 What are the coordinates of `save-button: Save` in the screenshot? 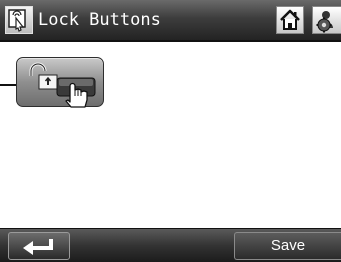 It's located at (287, 246).